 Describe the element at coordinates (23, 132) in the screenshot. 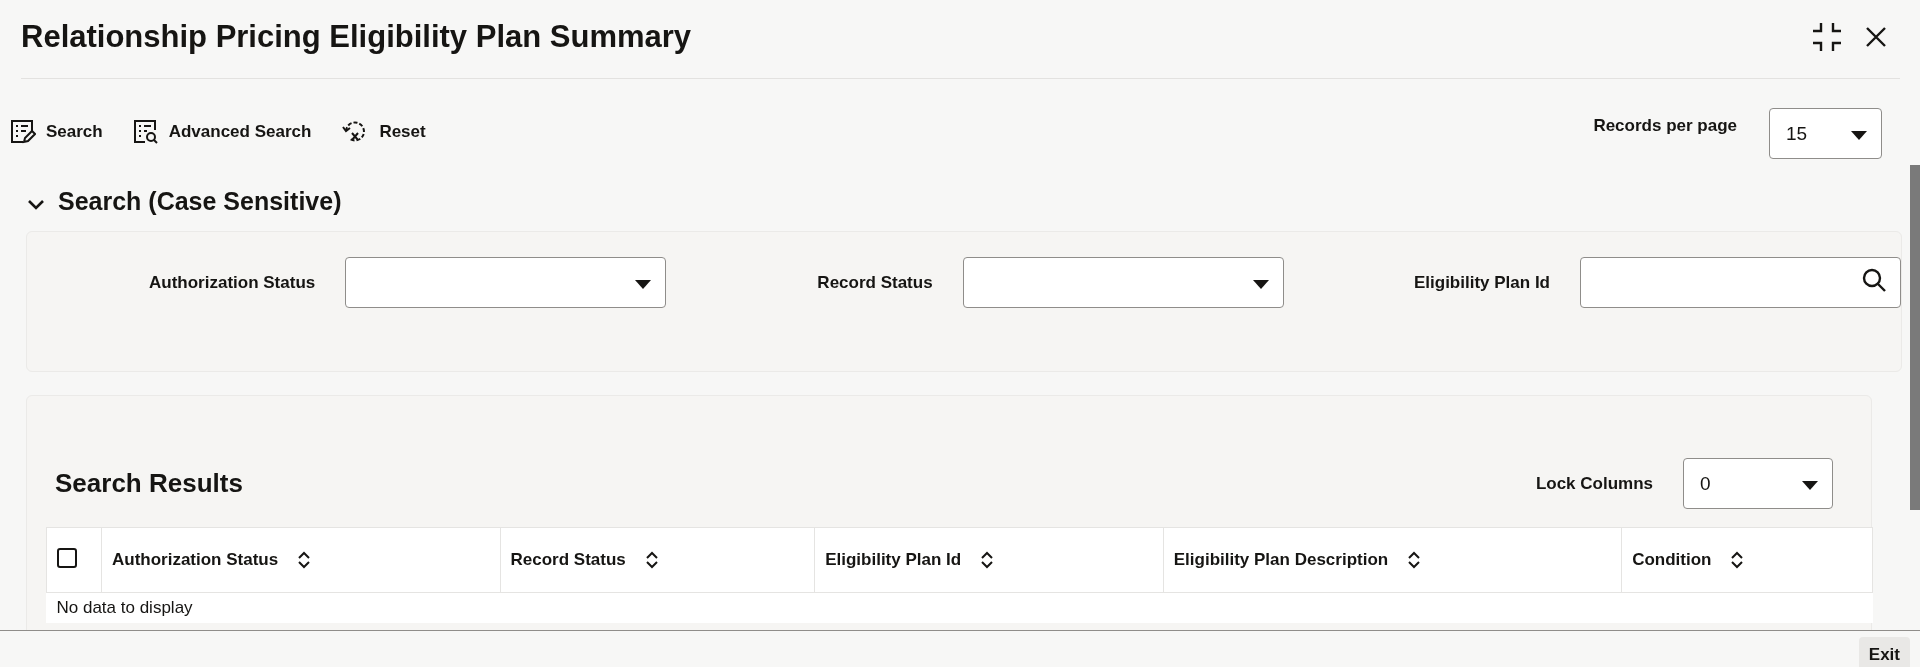

I see `form-edit-icon` at that location.